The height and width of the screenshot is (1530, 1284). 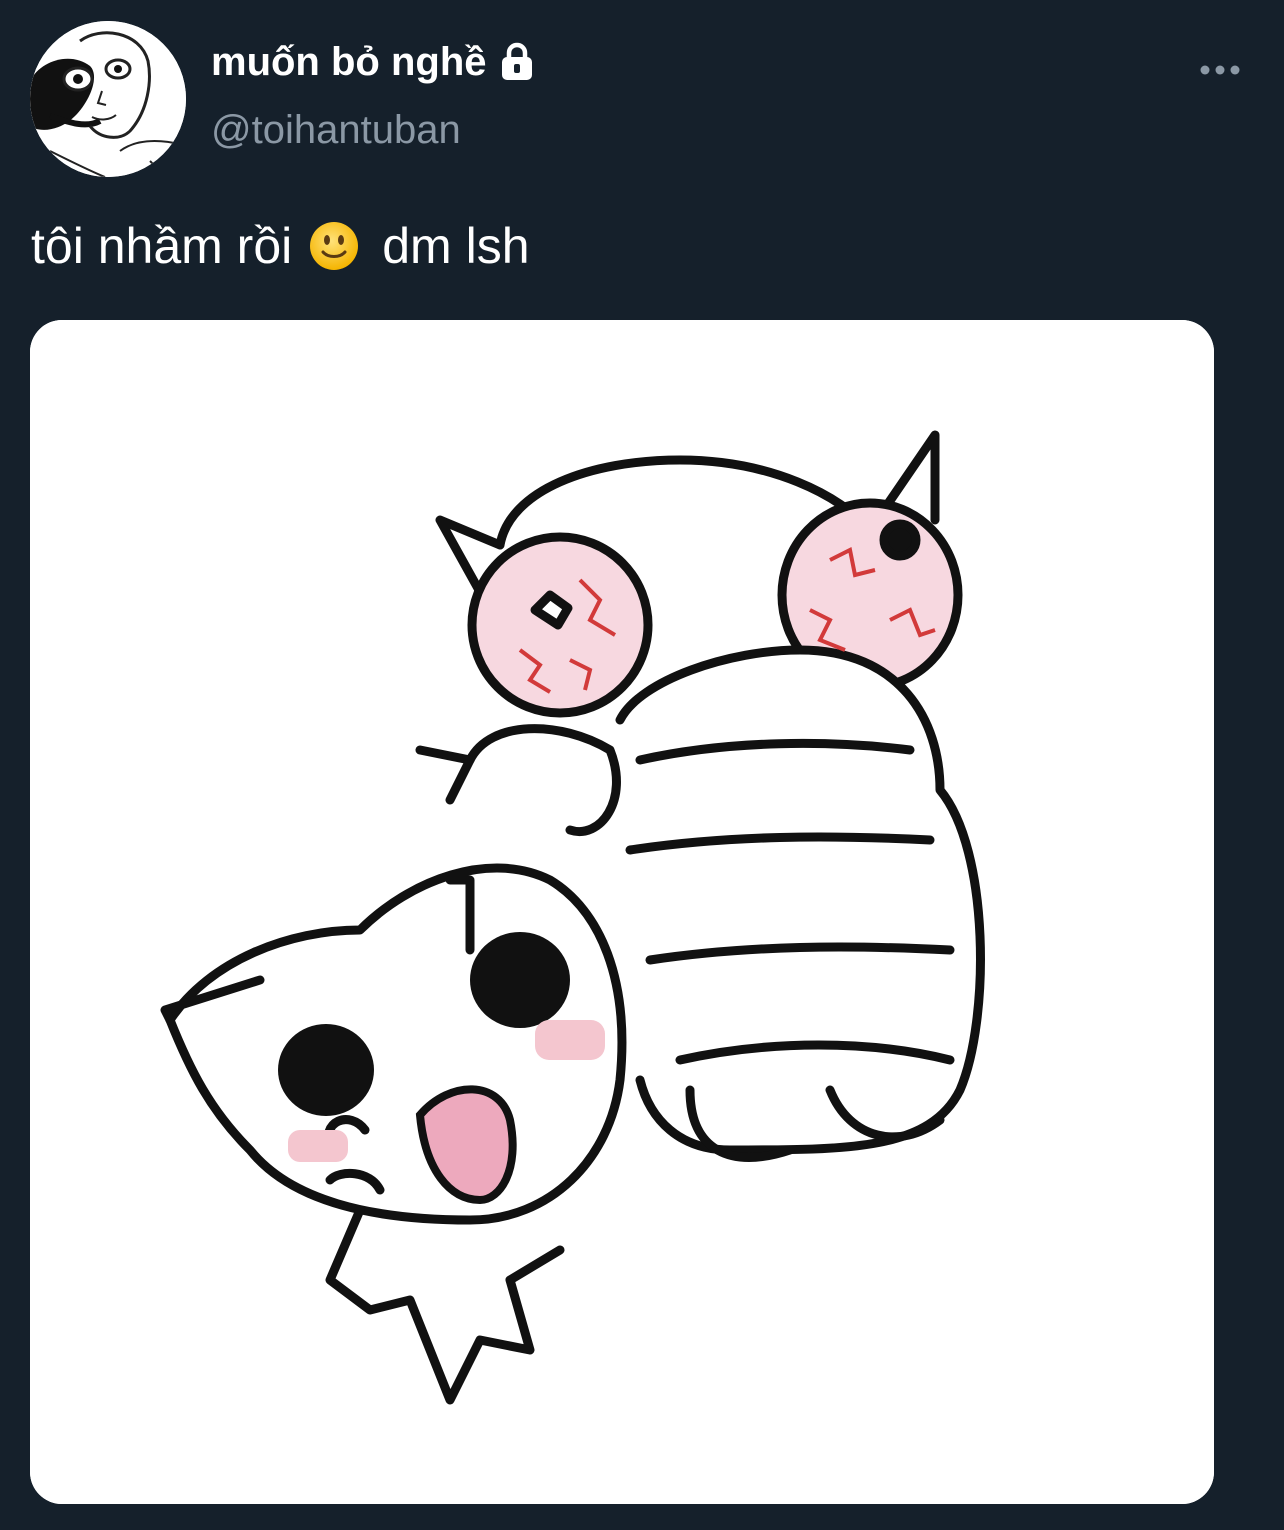 What do you see at coordinates (456, 246) in the screenshot?
I see `tweet-text-part-2: dm lsh` at bounding box center [456, 246].